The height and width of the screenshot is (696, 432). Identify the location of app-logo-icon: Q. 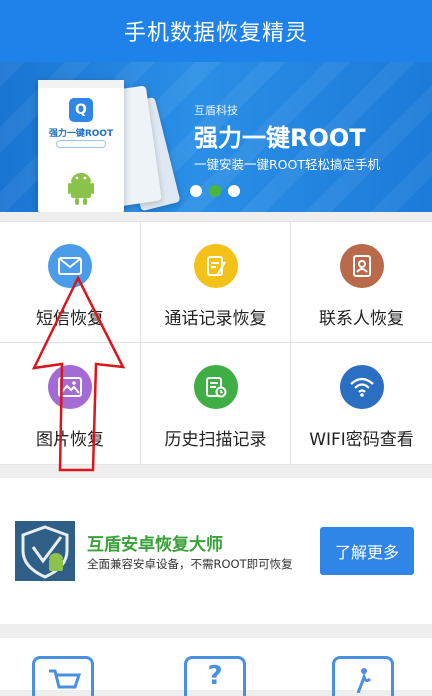
(81, 110).